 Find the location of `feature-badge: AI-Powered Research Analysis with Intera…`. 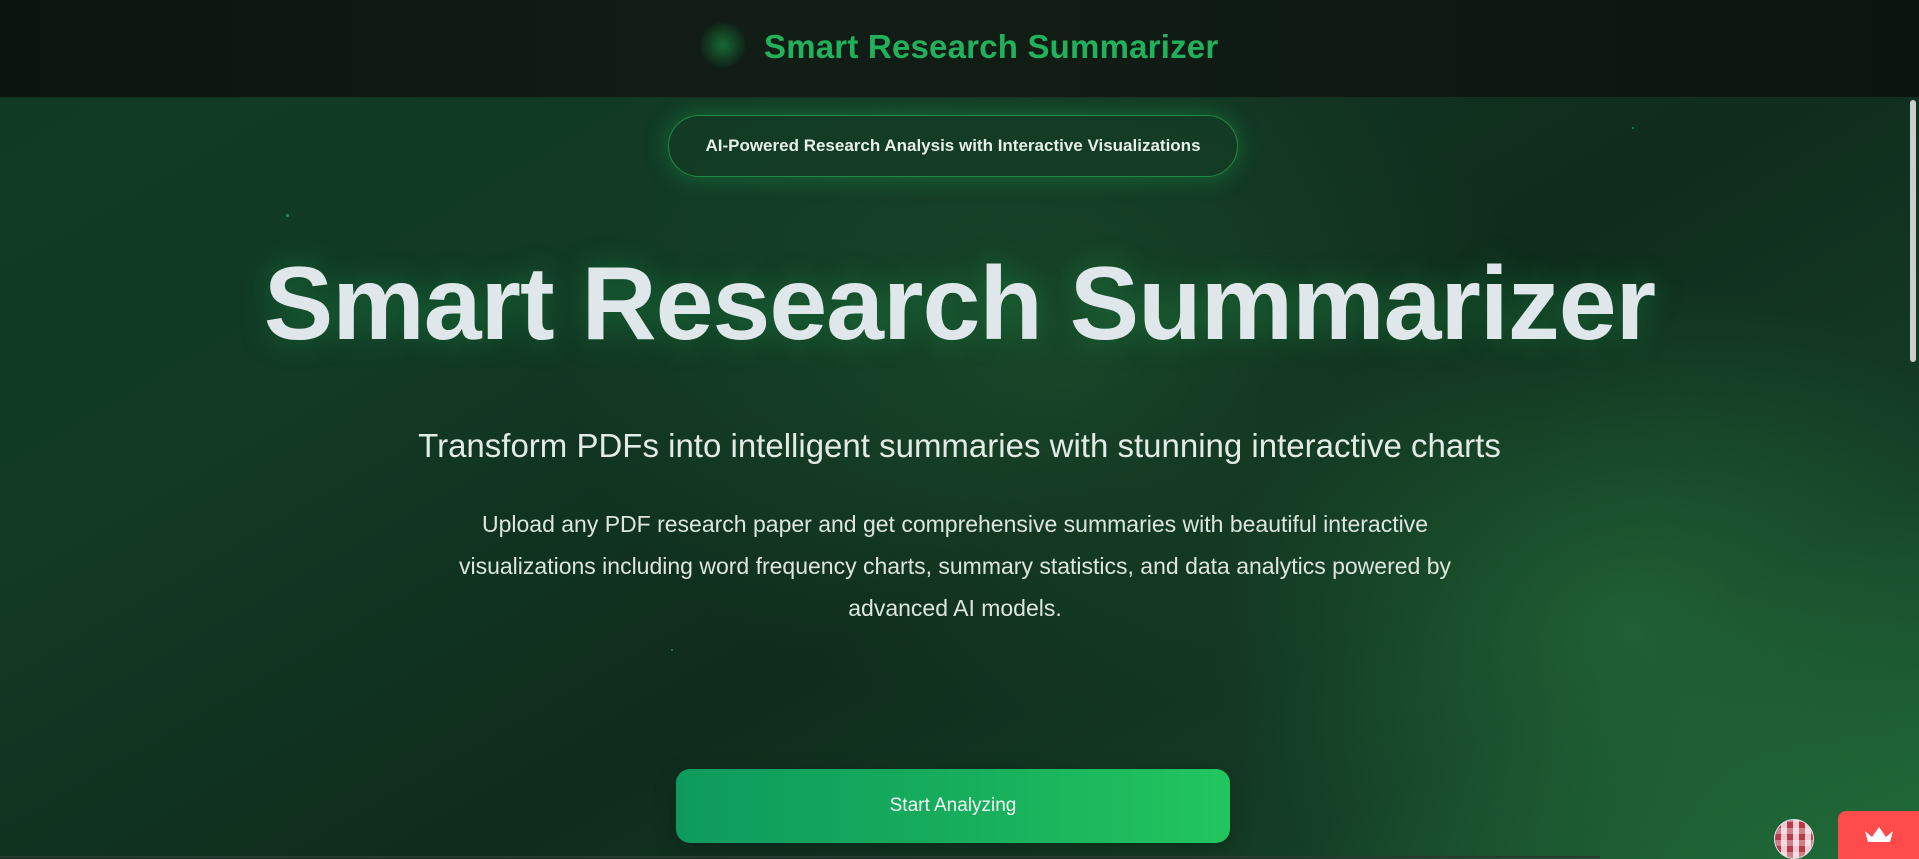

feature-badge: AI-Powered Research Analysis with Intera… is located at coordinates (953, 146).